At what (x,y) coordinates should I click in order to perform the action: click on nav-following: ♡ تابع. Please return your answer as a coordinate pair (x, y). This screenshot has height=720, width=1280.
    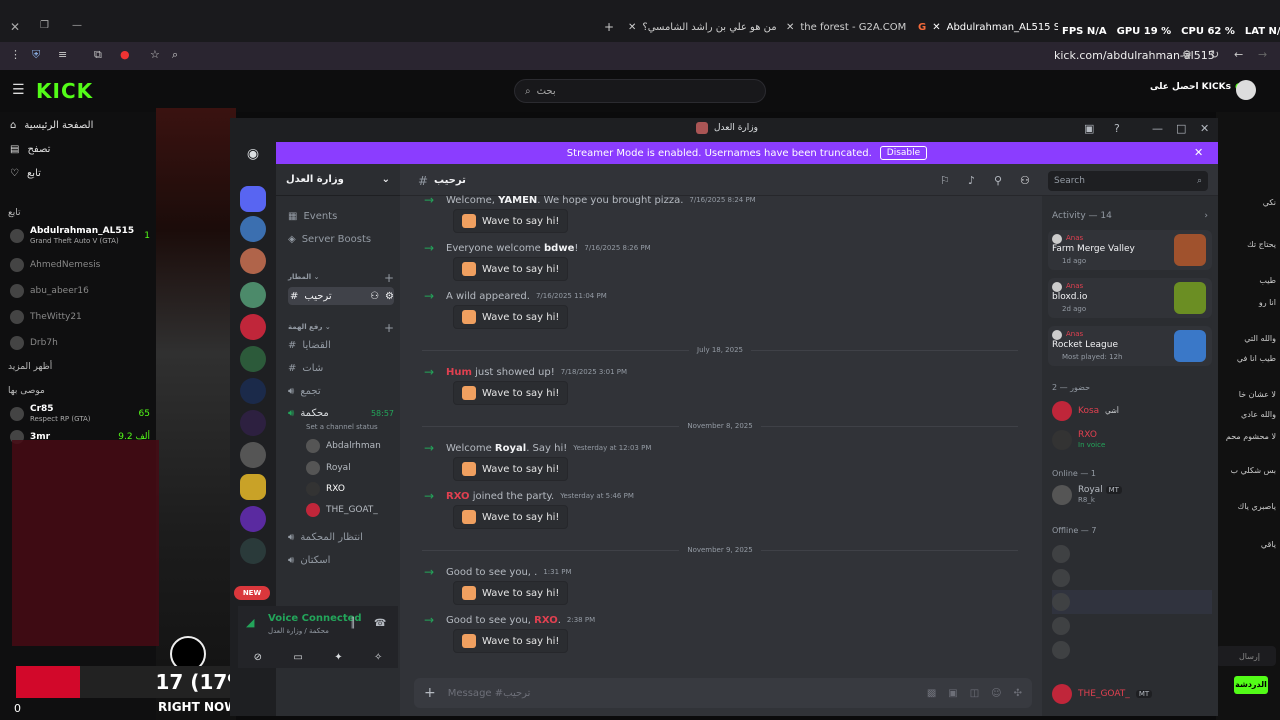
    Looking at the image, I should click on (25, 173).